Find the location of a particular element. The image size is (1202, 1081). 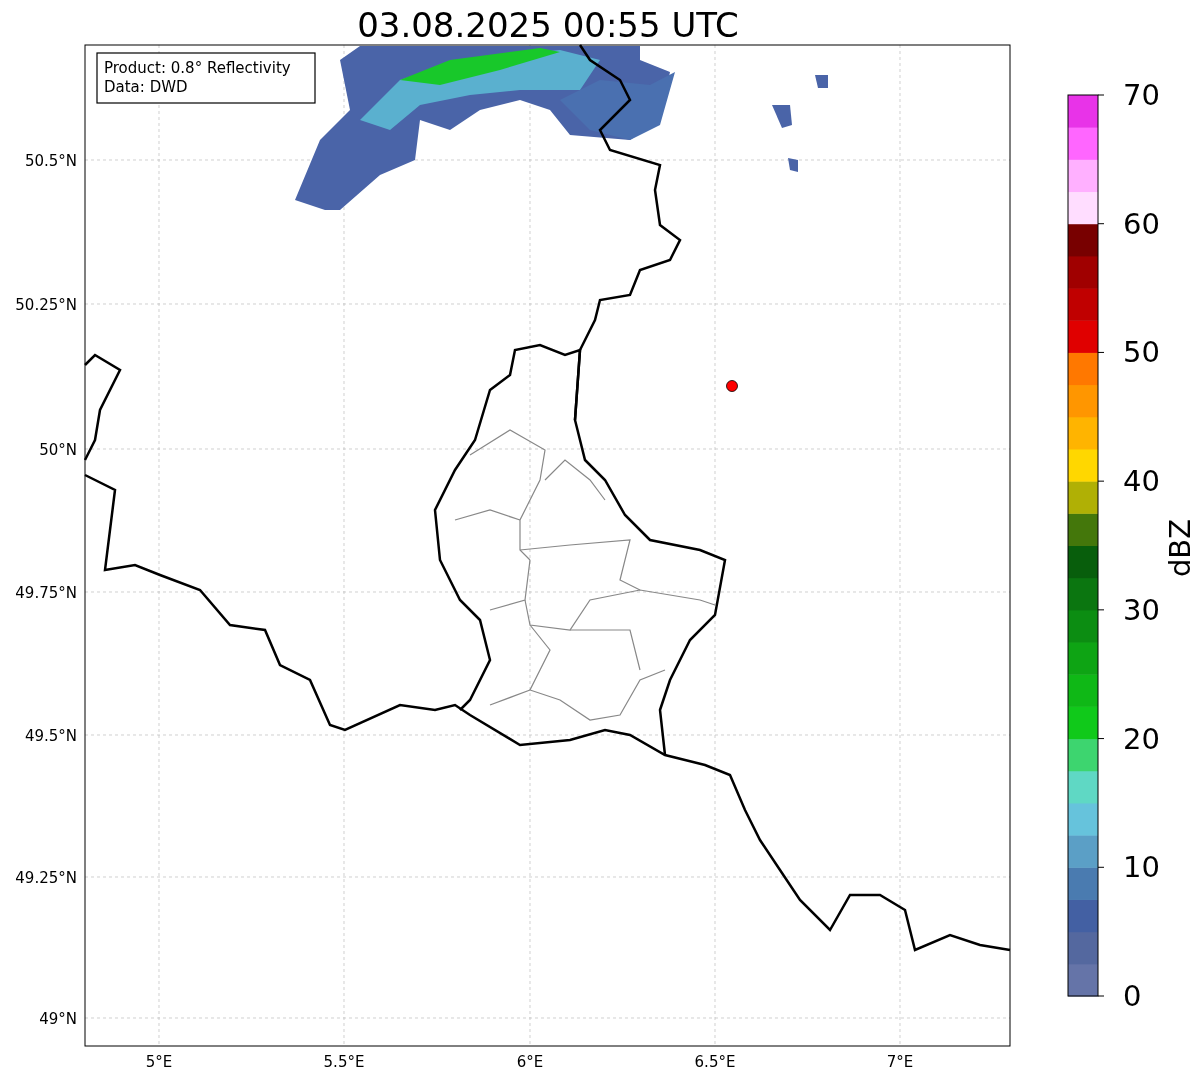

latitude-label: 49.25°N is located at coordinates (46, 878).